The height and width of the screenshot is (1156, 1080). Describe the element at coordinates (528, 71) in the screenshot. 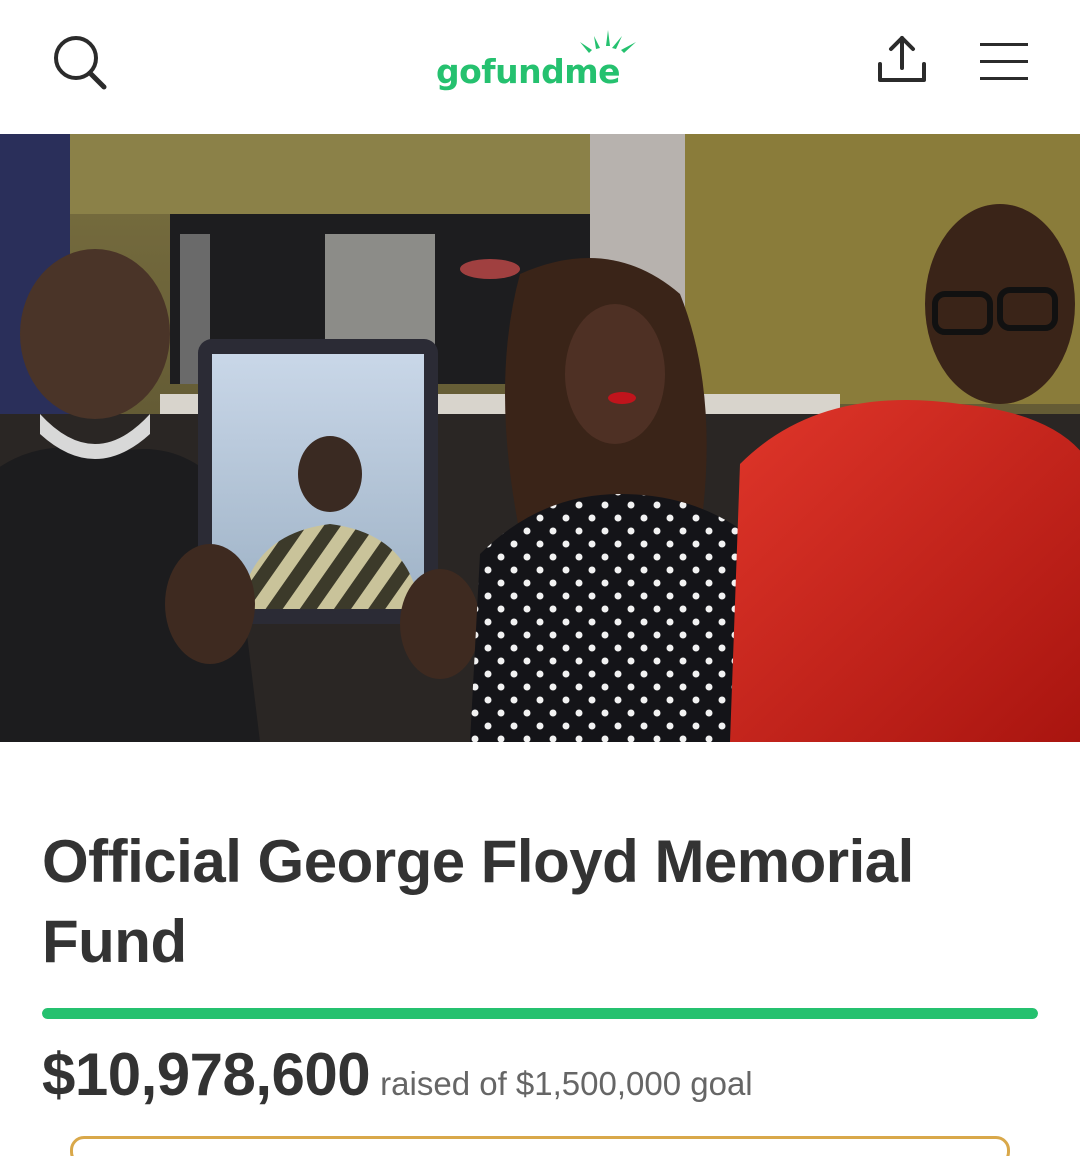

I see `logo-wordmark: gofundme` at that location.